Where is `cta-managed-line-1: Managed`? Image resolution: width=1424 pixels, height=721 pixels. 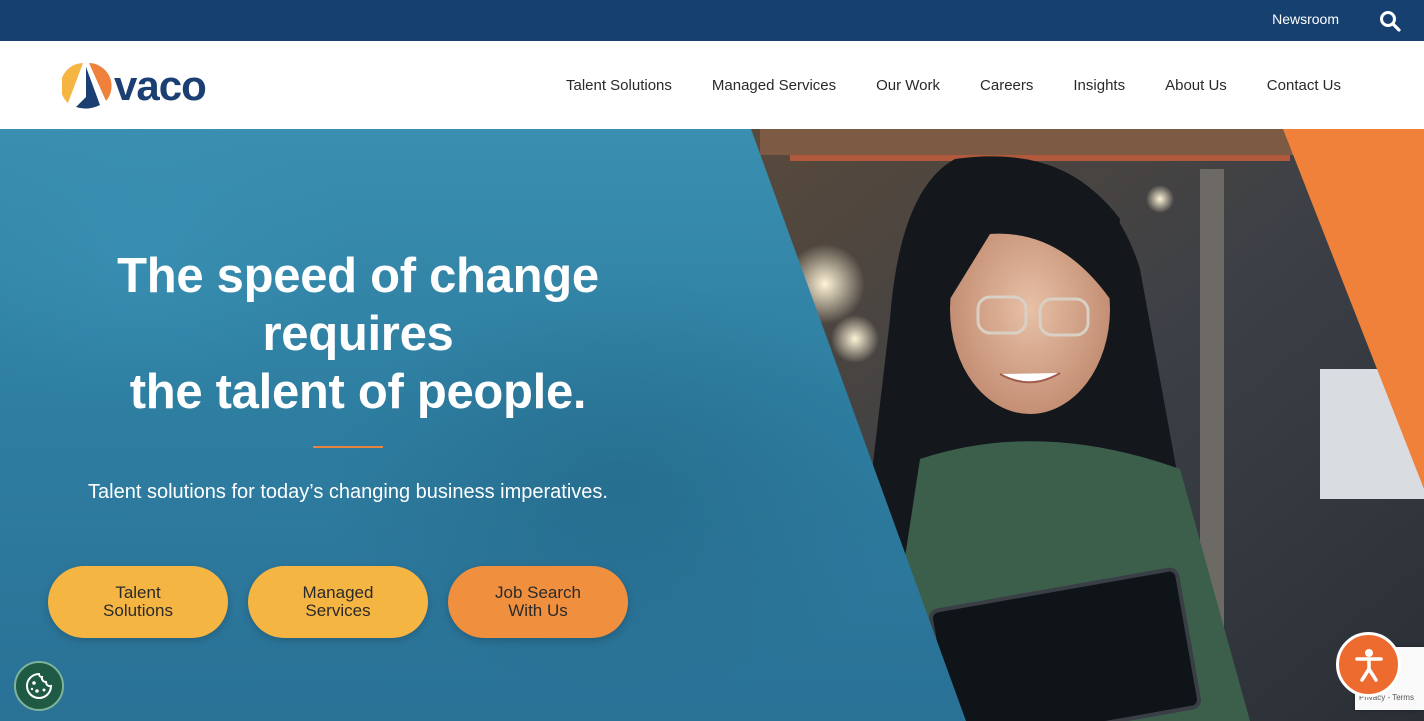
cta-managed-line-1: Managed is located at coordinates (338, 592).